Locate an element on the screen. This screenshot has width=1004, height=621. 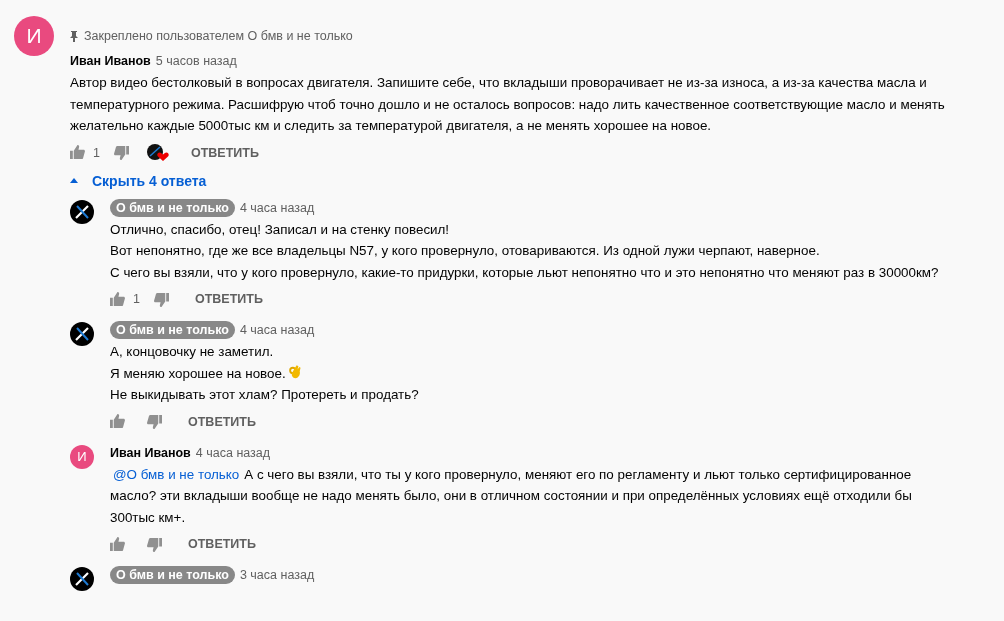
comment-text: А, концовочку не заметил. is located at coordinates (192, 351).